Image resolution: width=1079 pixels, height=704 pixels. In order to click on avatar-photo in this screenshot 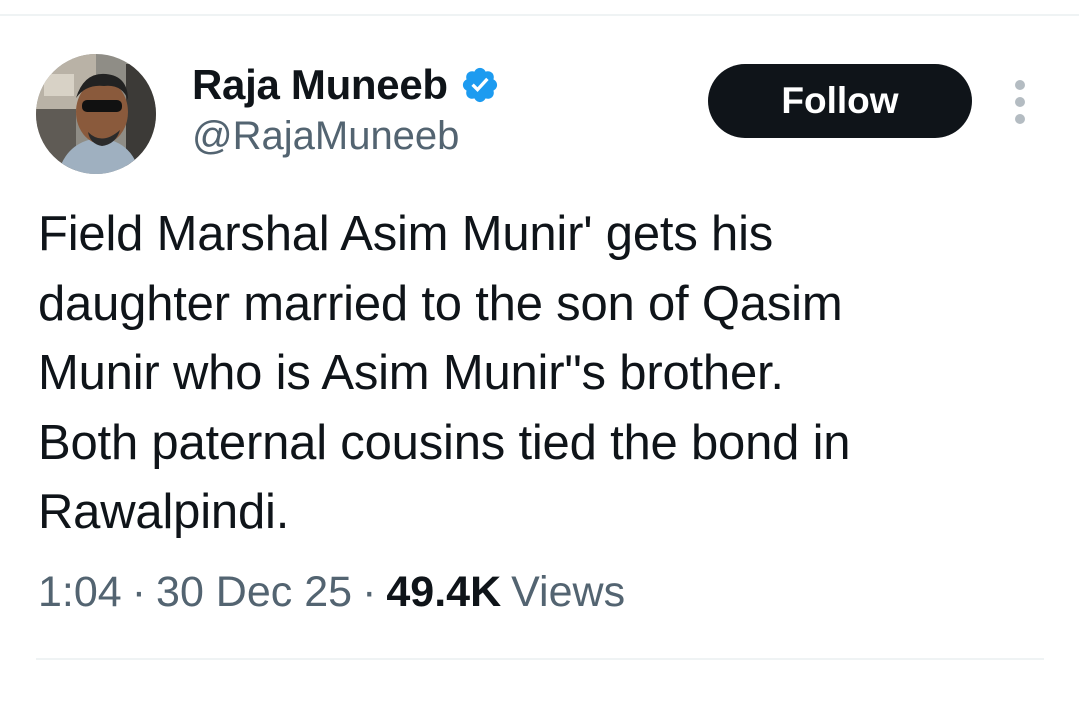, I will do `click(96, 114)`.